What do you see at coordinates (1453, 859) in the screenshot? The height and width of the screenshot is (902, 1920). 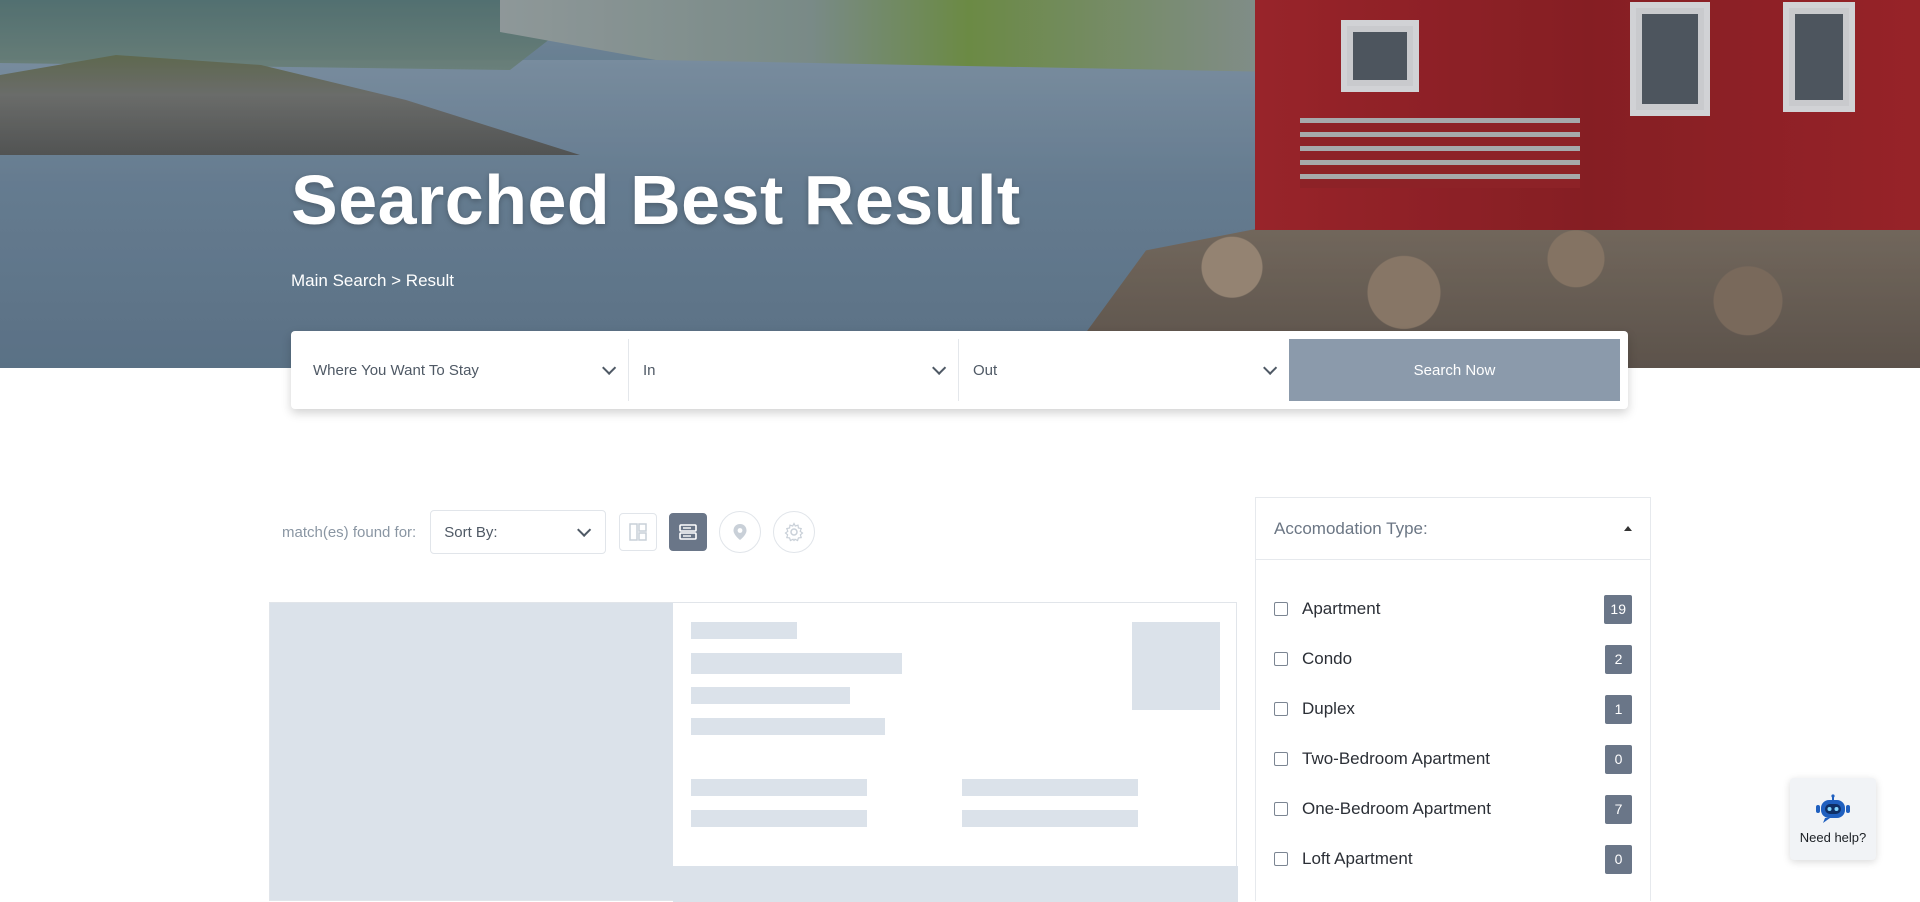 I see `filter-item: Loft Apartment 0` at bounding box center [1453, 859].